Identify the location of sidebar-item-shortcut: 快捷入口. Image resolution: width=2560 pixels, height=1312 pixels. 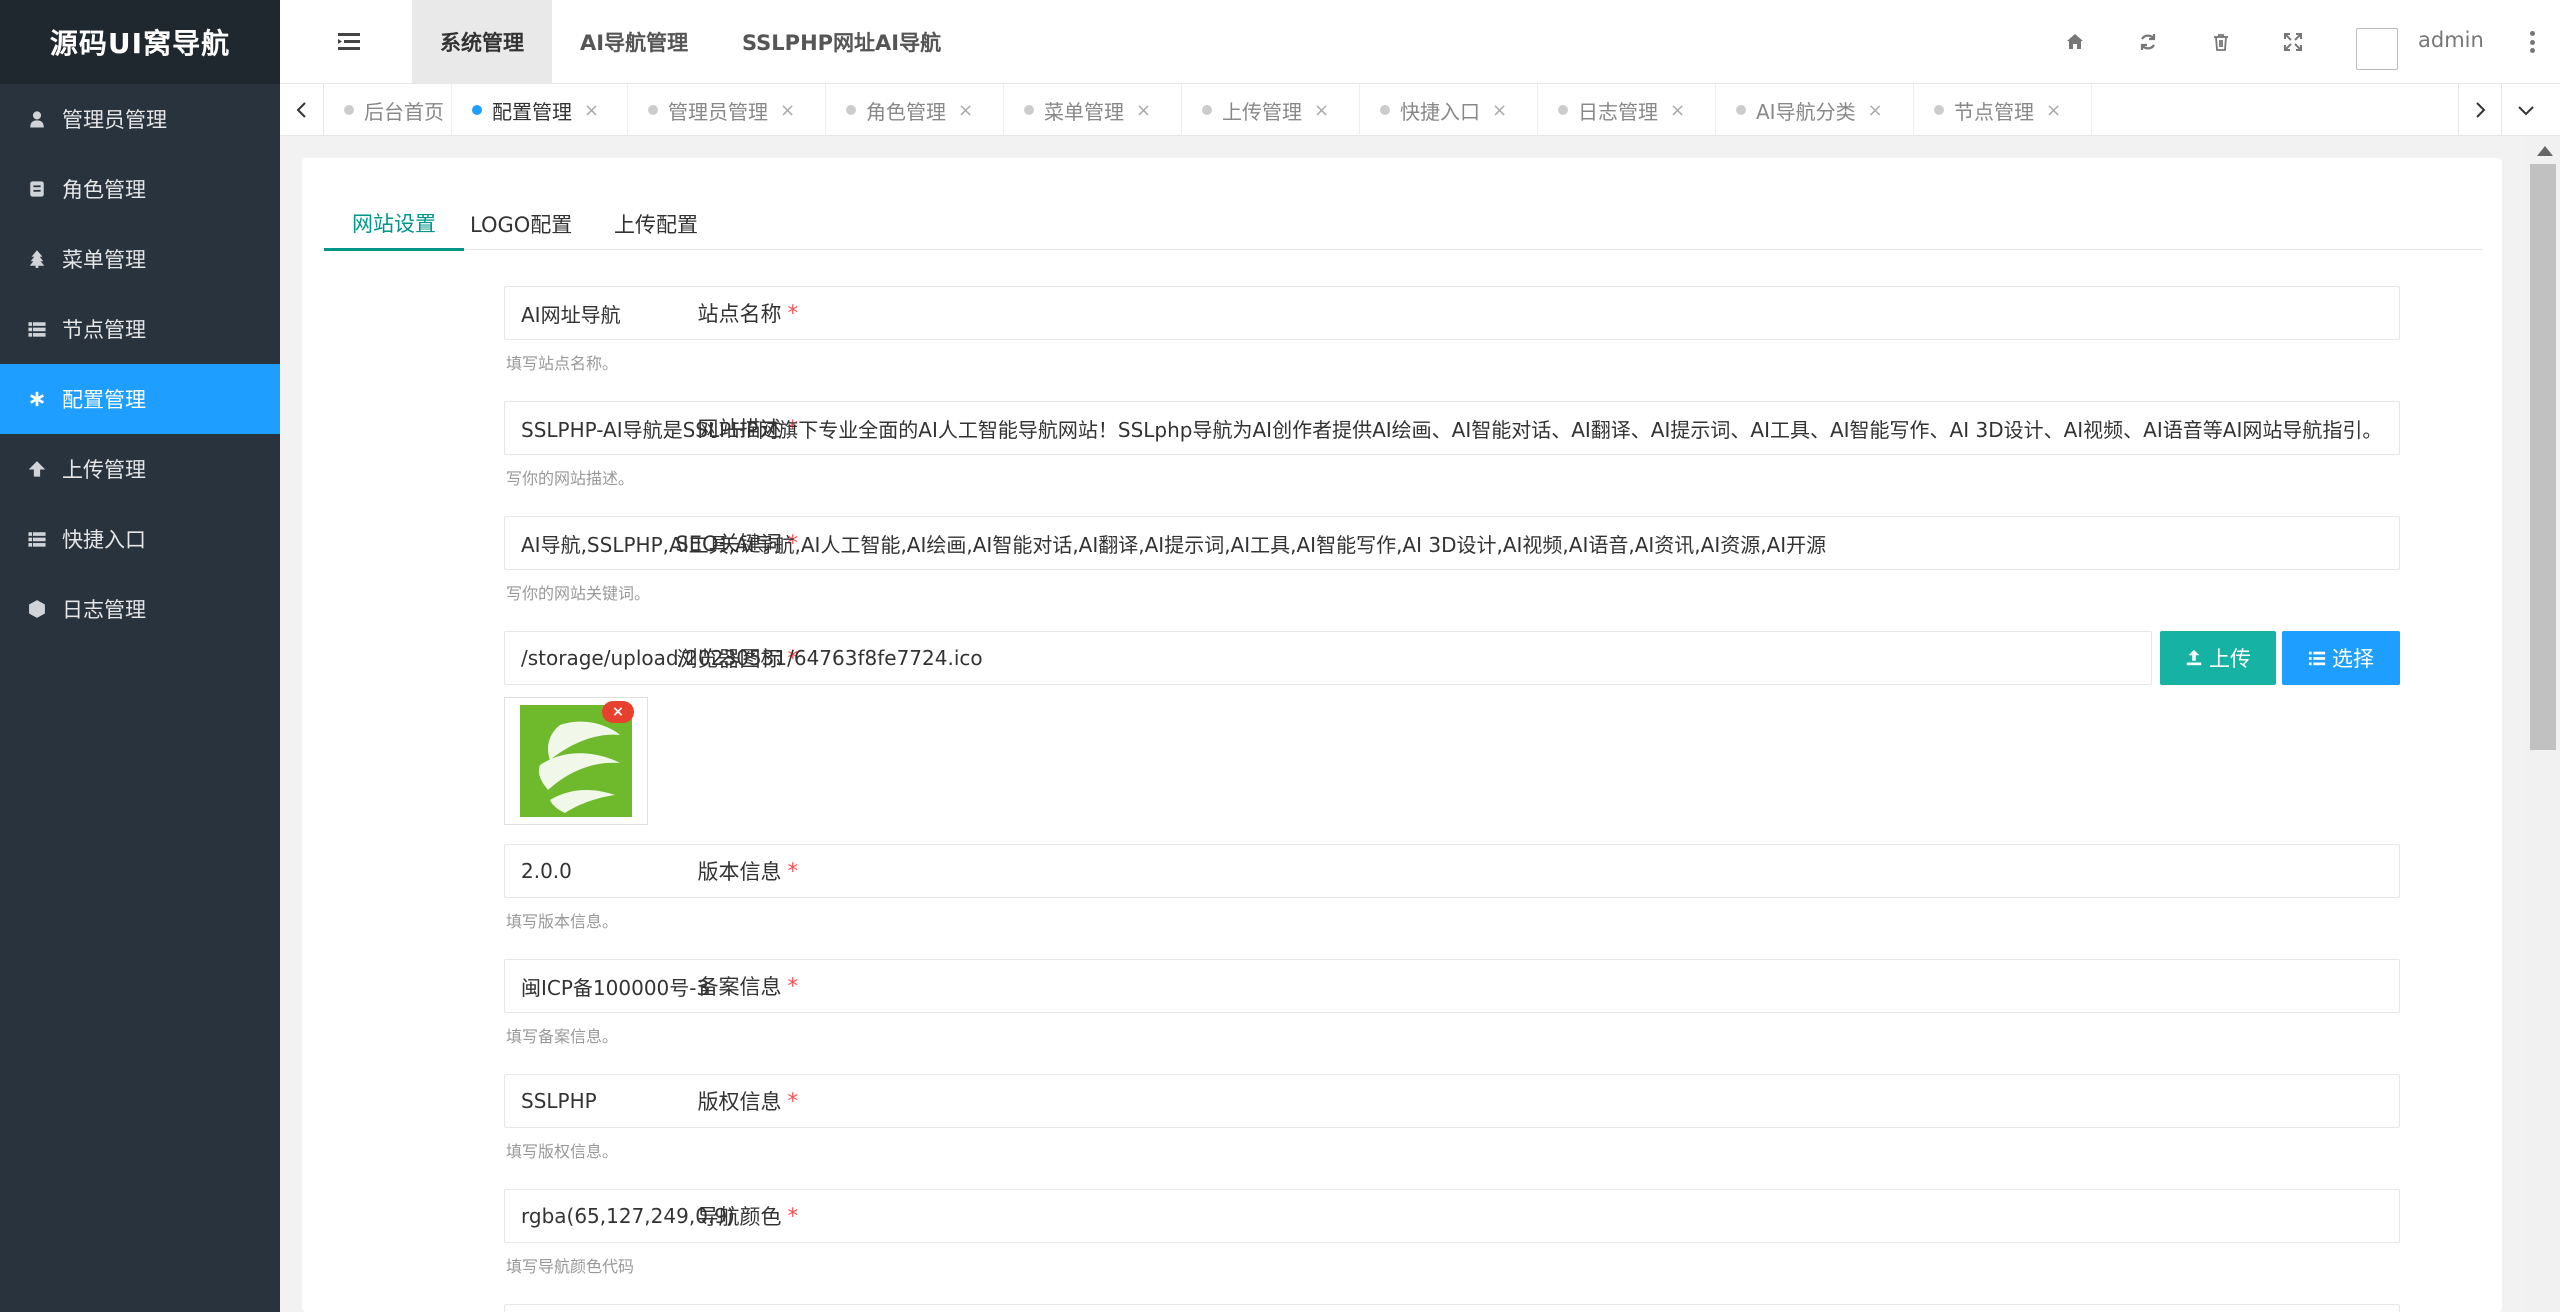
(140, 539).